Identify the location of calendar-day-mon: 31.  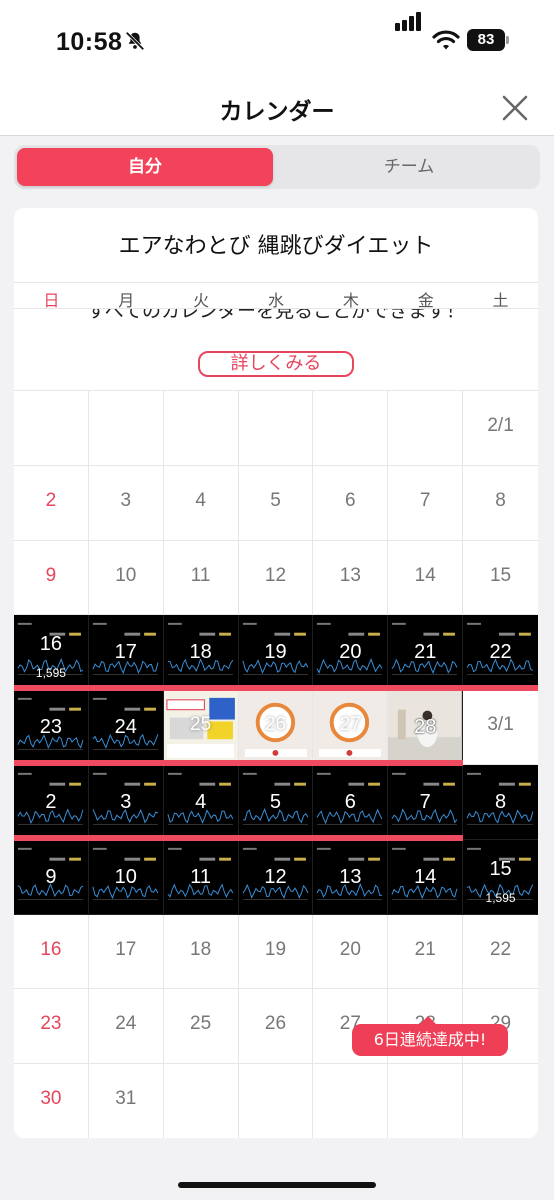
(126, 1101).